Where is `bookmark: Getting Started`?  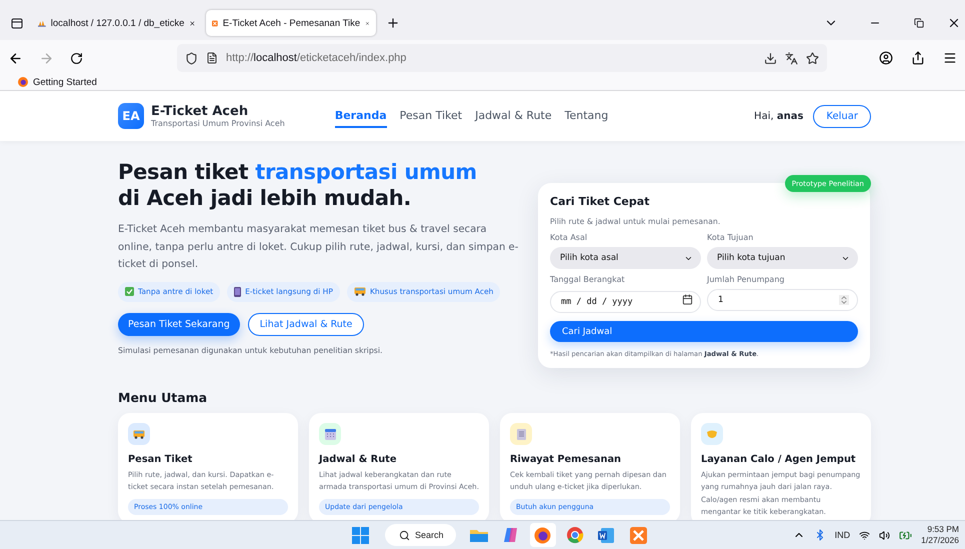
bookmark: Getting Started is located at coordinates (57, 82).